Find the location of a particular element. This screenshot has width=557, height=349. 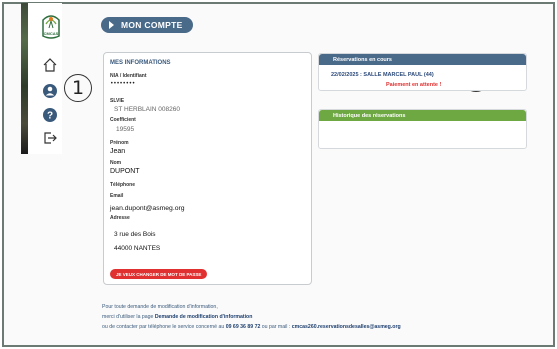

slvie-label: SLVIE is located at coordinates (117, 101).